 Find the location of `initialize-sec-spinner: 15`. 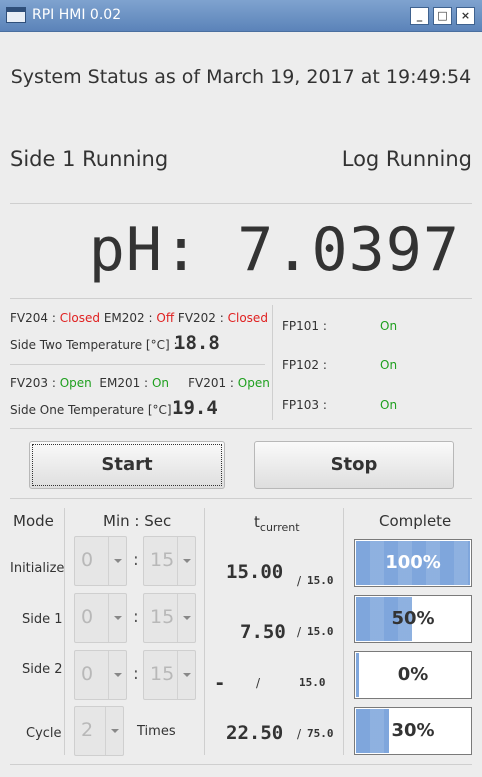

initialize-sec-spinner: 15 is located at coordinates (169, 561).